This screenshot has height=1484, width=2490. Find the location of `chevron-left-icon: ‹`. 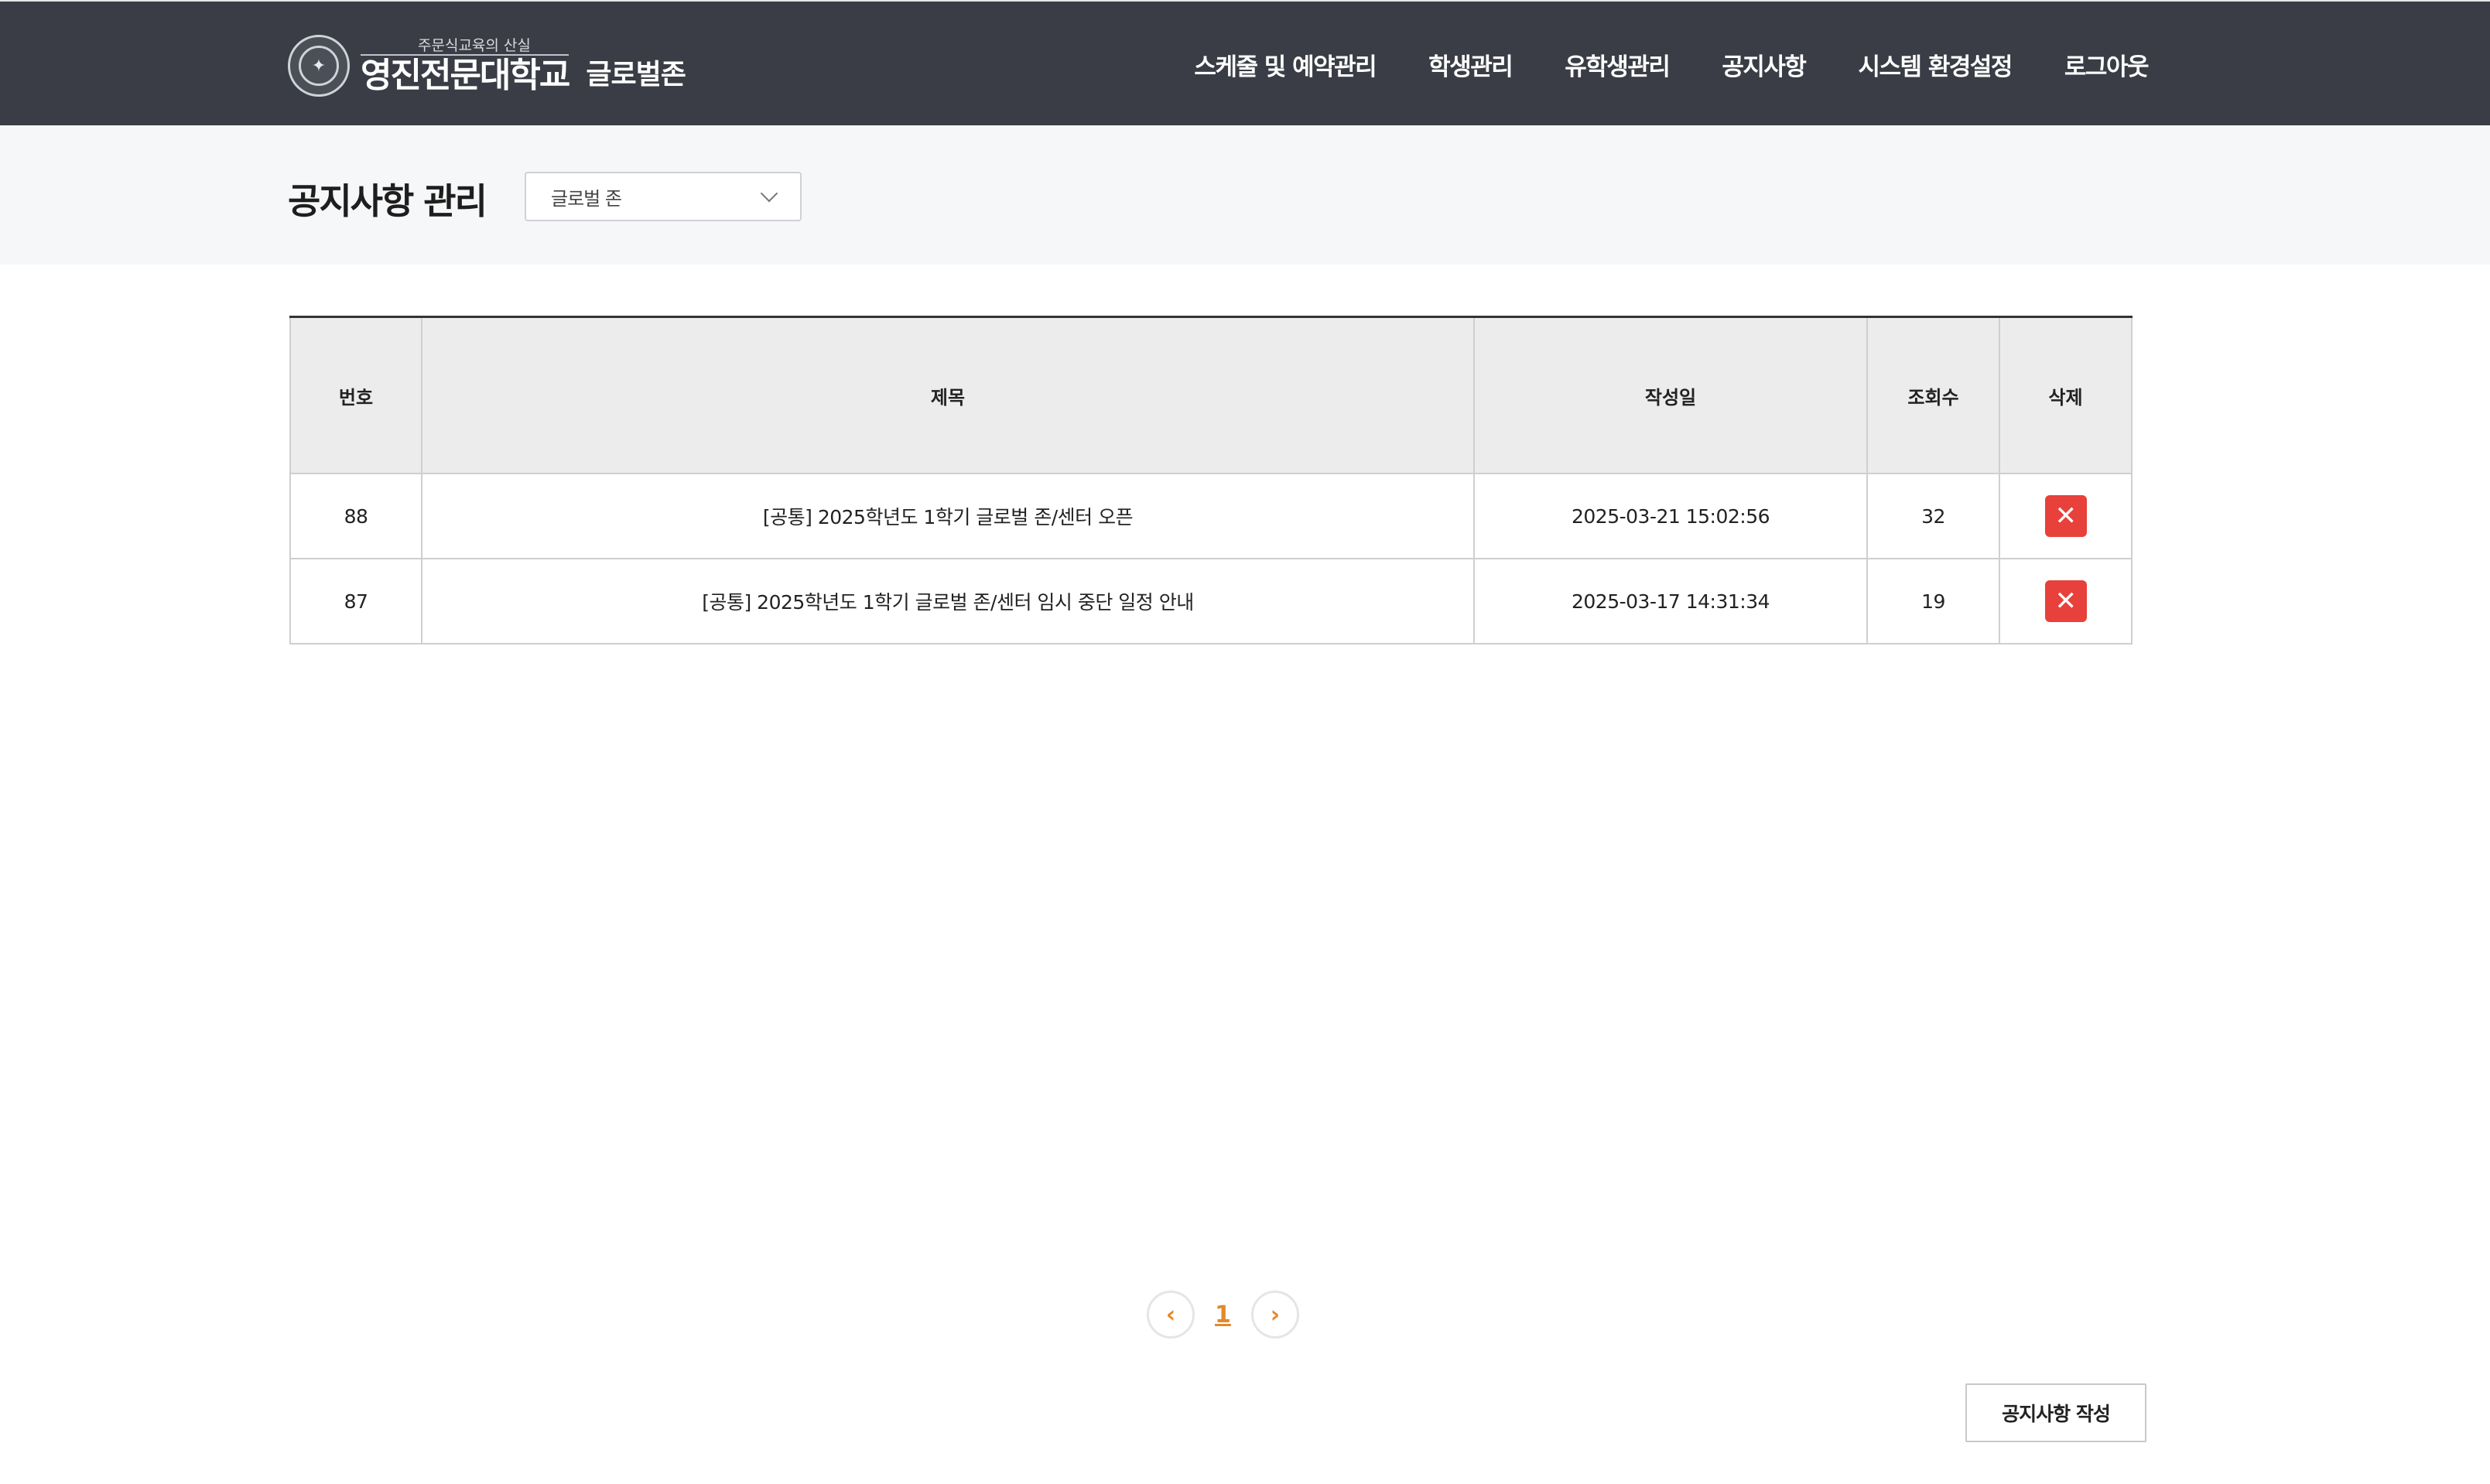

chevron-left-icon: ‹ is located at coordinates (1170, 1314).